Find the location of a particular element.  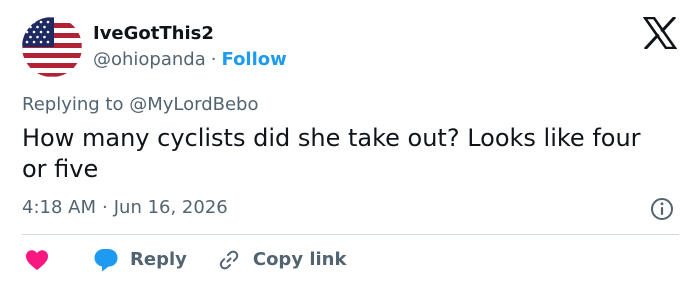

replying-to-prefix: Replying to is located at coordinates (73, 104).